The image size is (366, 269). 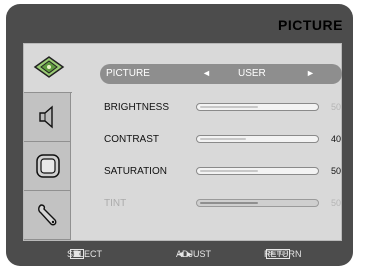 What do you see at coordinates (252, 73) in the screenshot?
I see `picture-mode-value: USER` at bounding box center [252, 73].